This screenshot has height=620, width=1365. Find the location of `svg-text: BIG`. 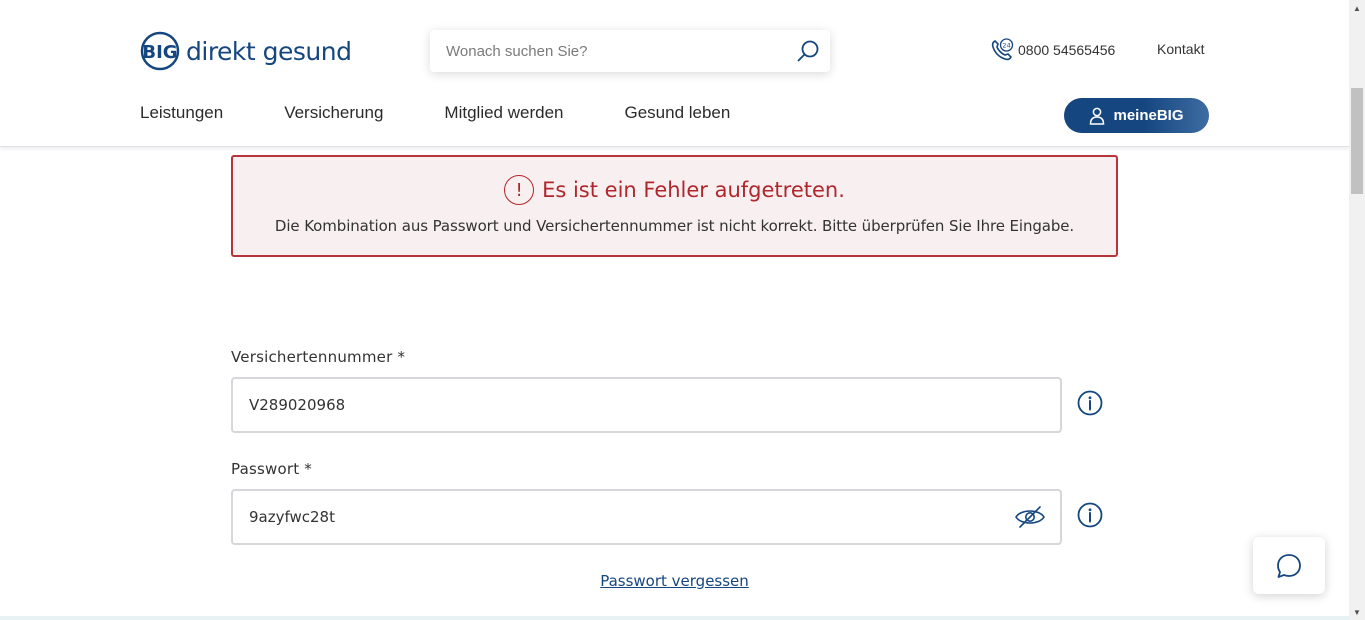

svg-text: BIG is located at coordinates (159, 52).